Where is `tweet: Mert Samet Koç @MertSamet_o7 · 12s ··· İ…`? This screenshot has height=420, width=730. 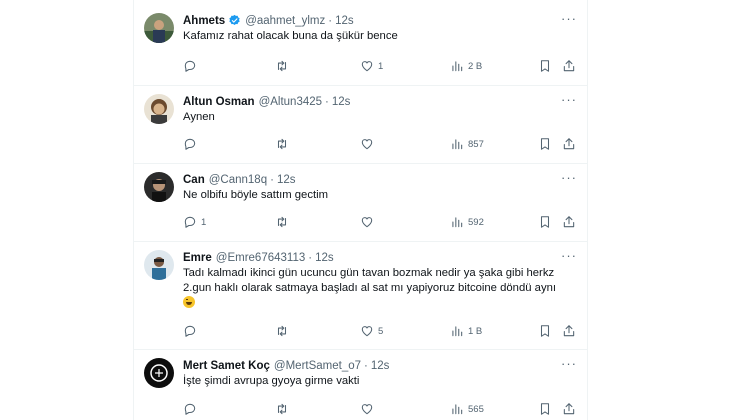
tweet: Mert Samet Koç @MertSamet_o7 · 12s ··· İ… is located at coordinates (360, 385).